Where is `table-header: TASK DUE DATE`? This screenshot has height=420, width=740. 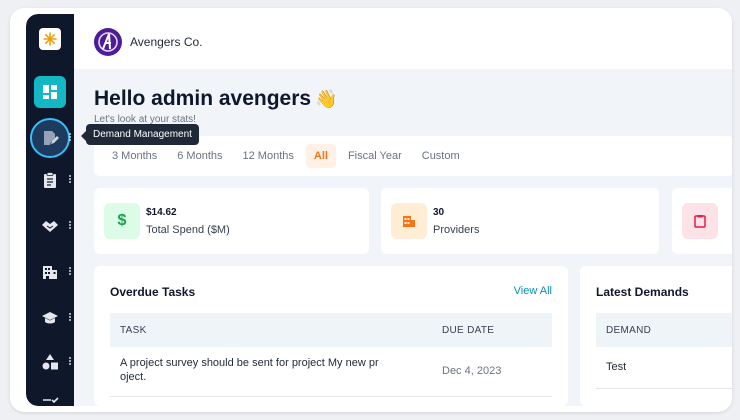 table-header: TASK DUE DATE is located at coordinates (331, 330).